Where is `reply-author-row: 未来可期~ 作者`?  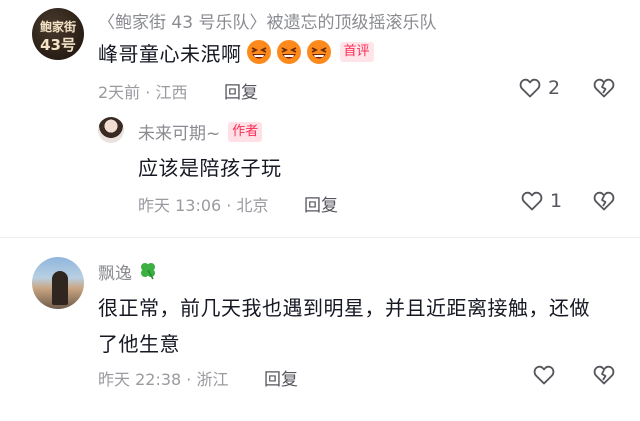 reply-author-row: 未来可期~ 作者 is located at coordinates (200, 131).